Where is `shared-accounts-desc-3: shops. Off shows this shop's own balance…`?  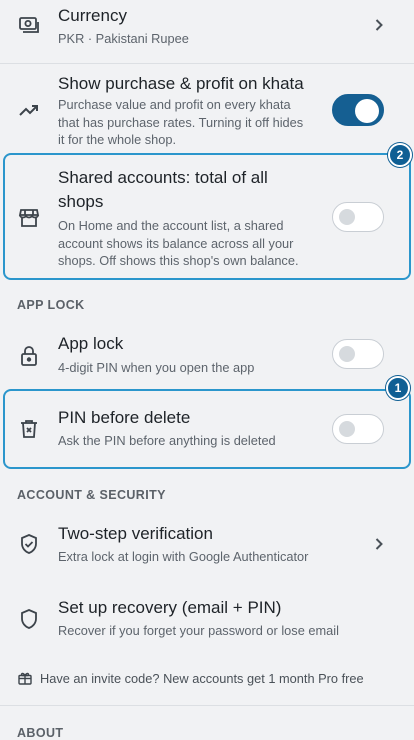
shared-accounts-desc-3: shops. Off shows this shop's own balance… is located at coordinates (178, 260).